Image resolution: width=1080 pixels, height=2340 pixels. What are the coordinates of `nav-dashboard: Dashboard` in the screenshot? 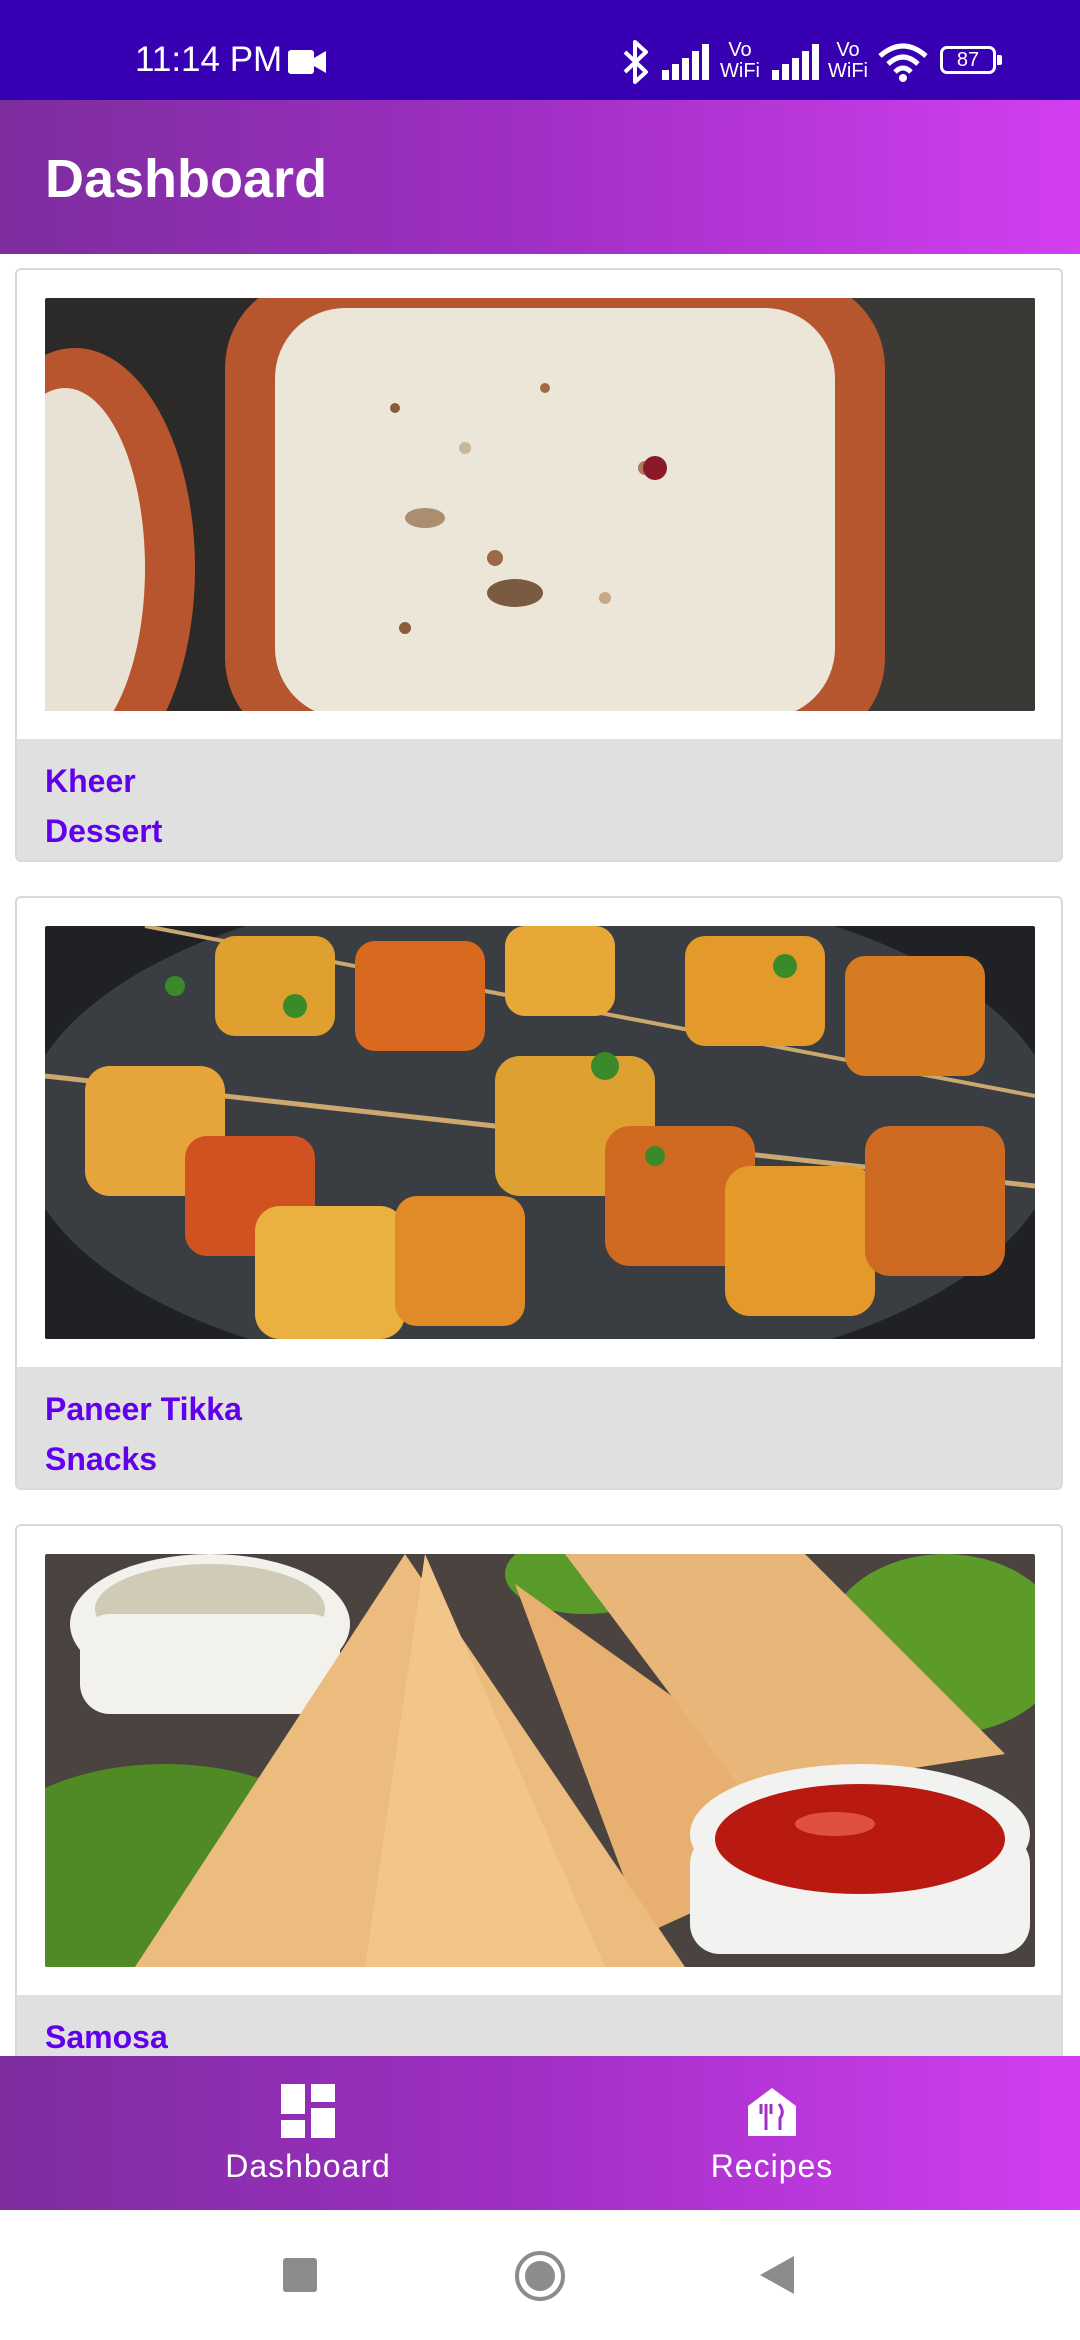 It's located at (308, 2133).